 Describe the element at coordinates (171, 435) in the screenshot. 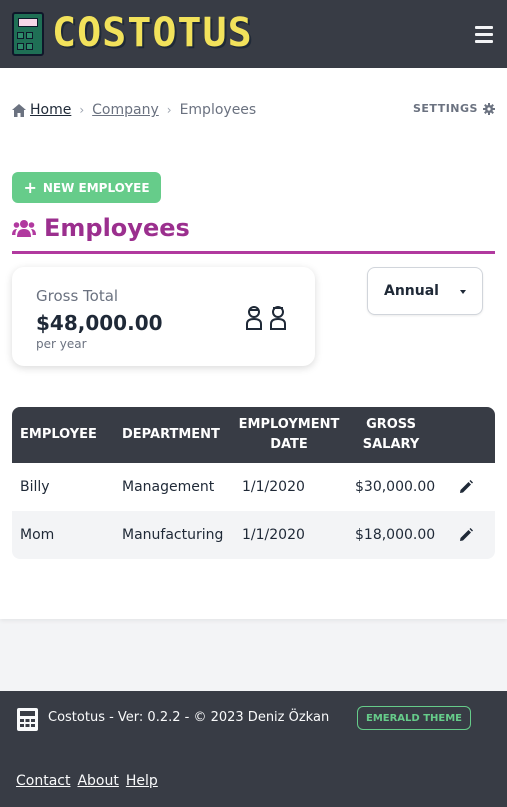

I see `column-header-department: DEPARTMENT` at that location.